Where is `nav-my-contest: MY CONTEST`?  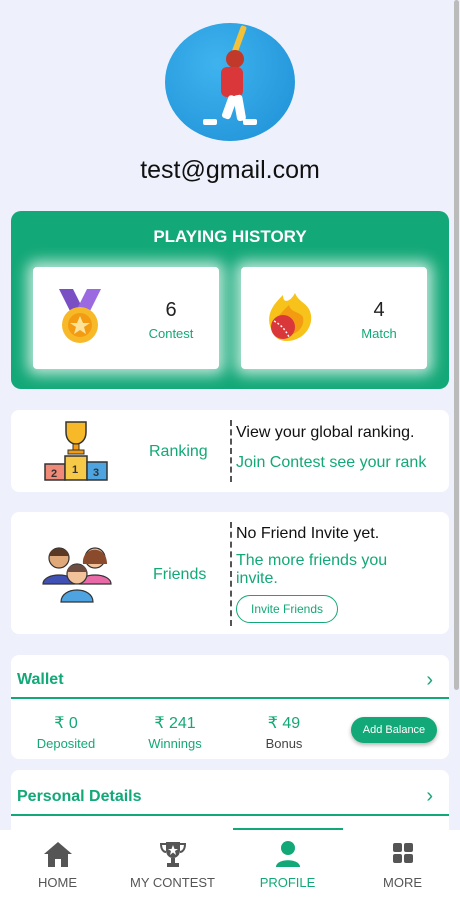 nav-my-contest: MY CONTEST is located at coordinates (172, 865).